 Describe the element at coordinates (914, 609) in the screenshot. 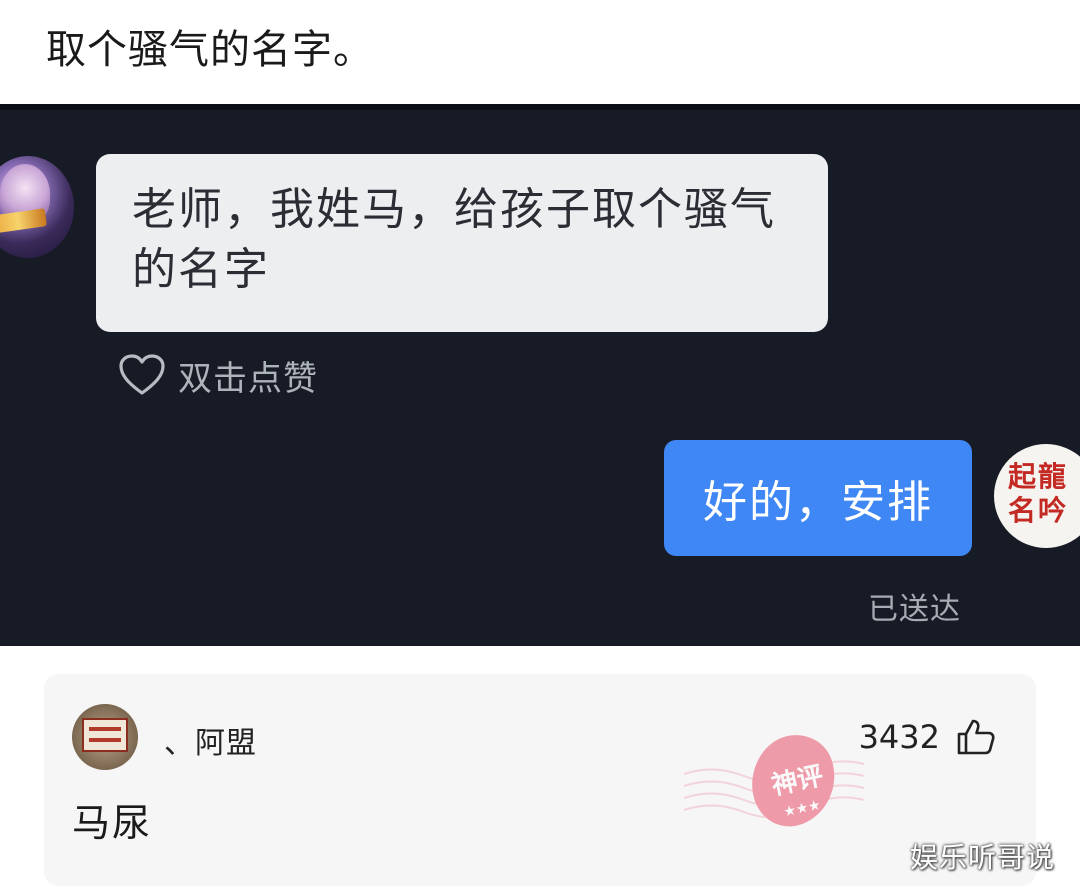

I see `delivery-status: 已送达` at that location.